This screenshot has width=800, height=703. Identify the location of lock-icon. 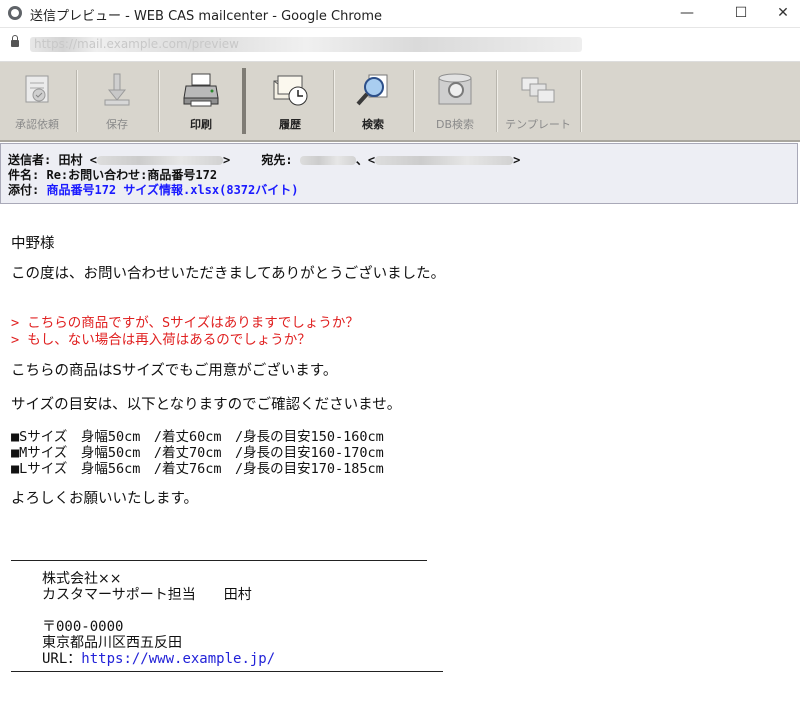
(15, 41).